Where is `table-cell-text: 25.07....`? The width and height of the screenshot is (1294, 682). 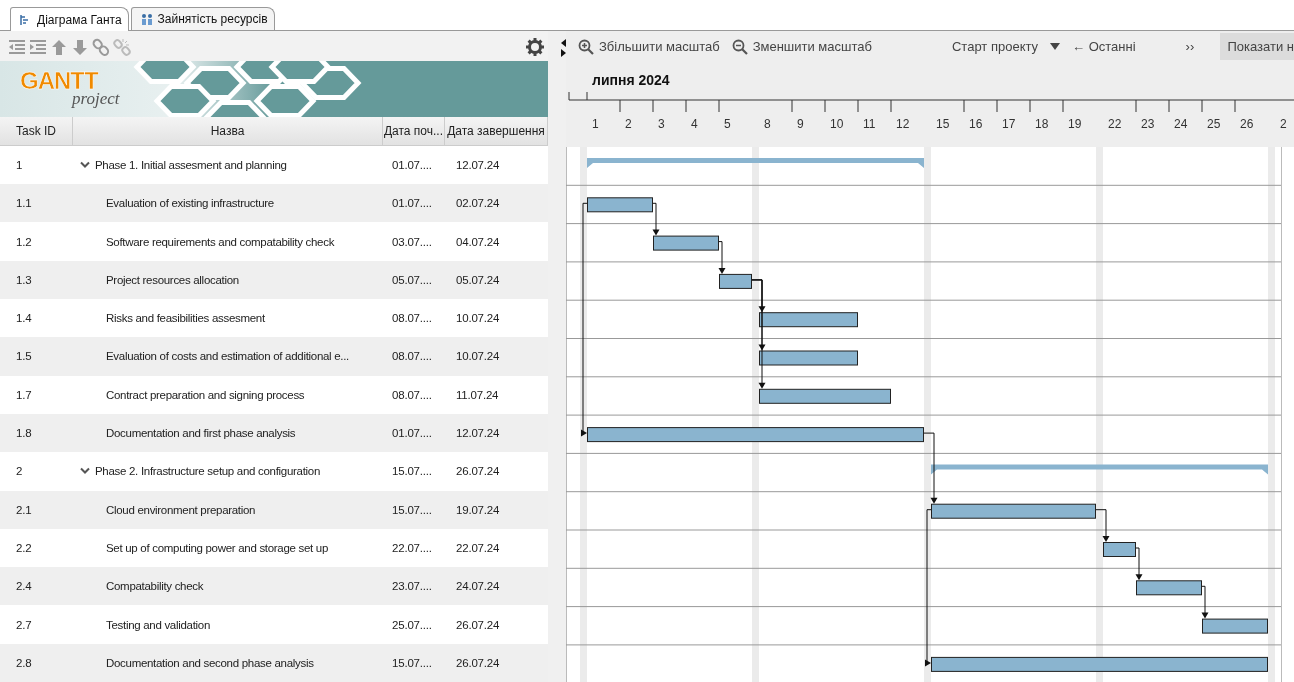
table-cell-text: 25.07.... is located at coordinates (412, 624).